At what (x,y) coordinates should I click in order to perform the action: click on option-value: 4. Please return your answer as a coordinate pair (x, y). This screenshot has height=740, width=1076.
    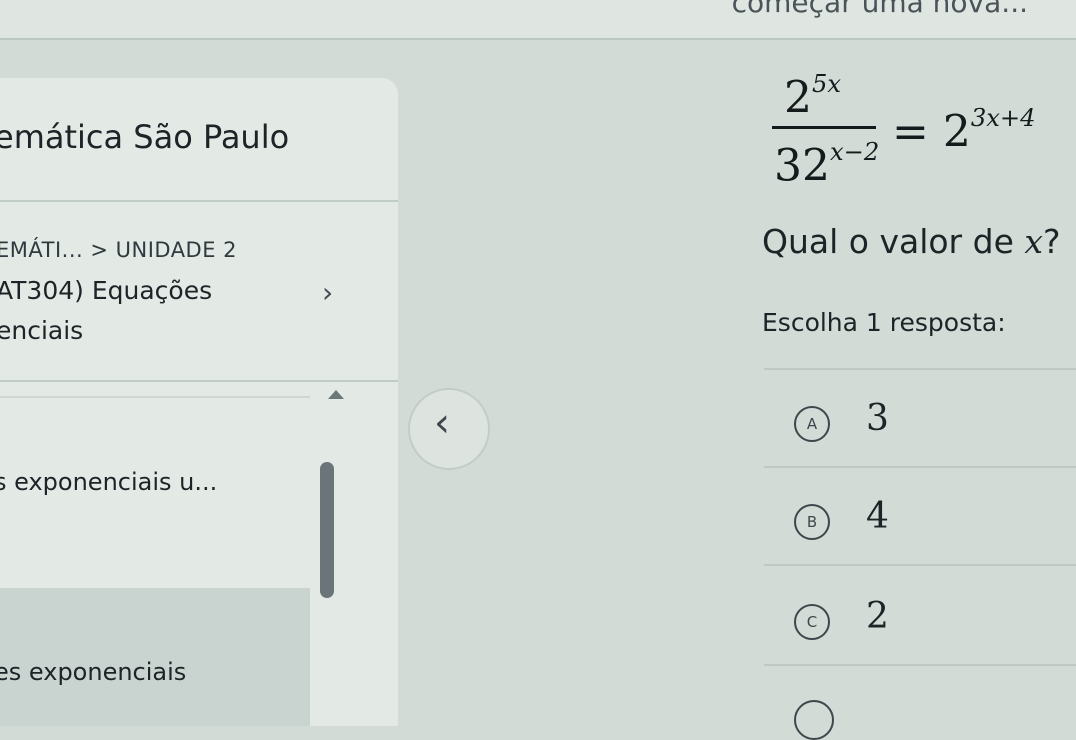
    Looking at the image, I should click on (877, 516).